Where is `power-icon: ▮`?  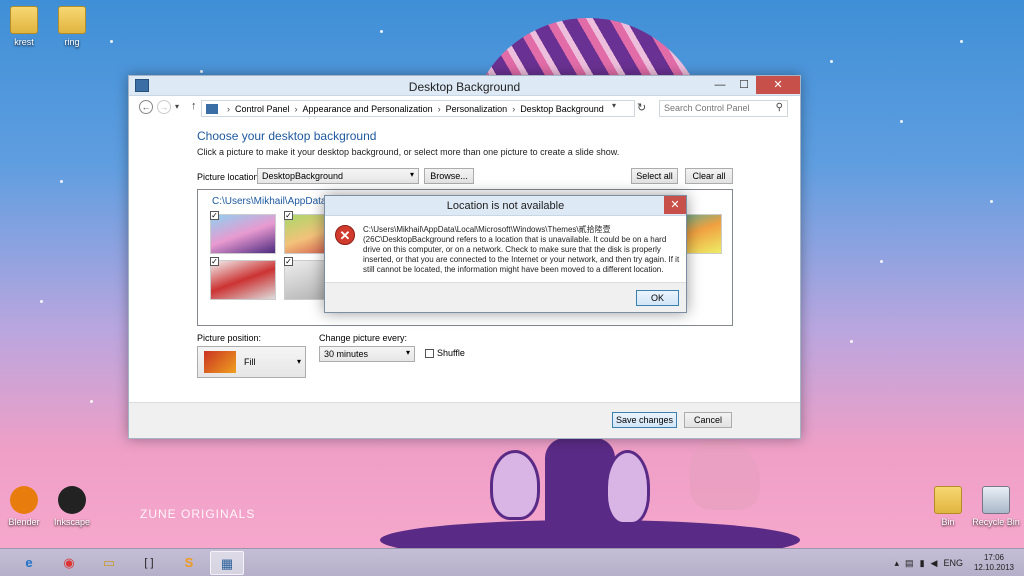
power-icon: ▮ is located at coordinates (922, 563).